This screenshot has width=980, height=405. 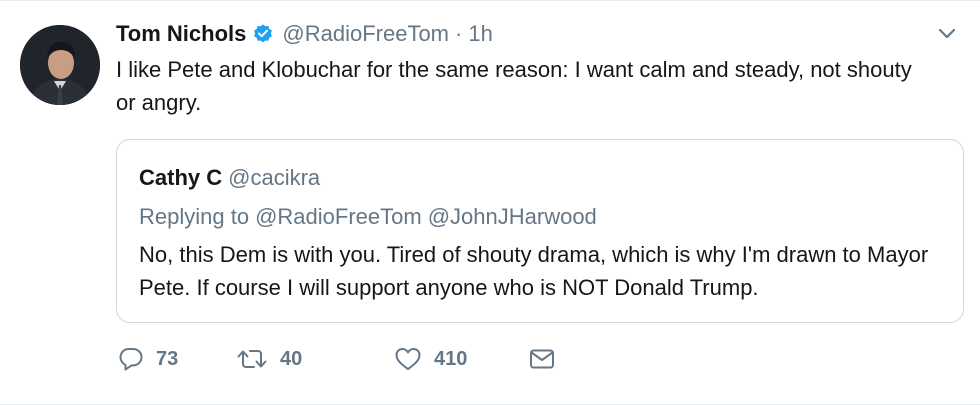 What do you see at coordinates (131, 359) in the screenshot?
I see `reply-icon` at bounding box center [131, 359].